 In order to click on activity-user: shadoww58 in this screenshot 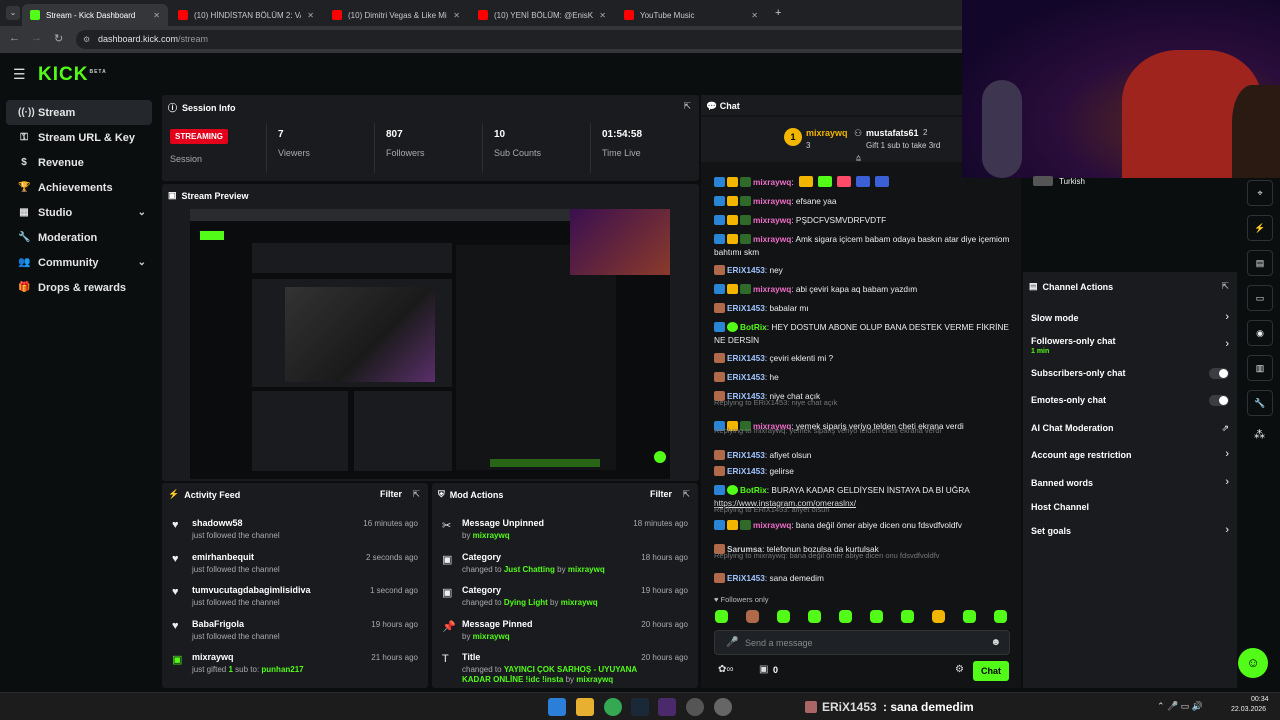, I will do `click(217, 523)`.